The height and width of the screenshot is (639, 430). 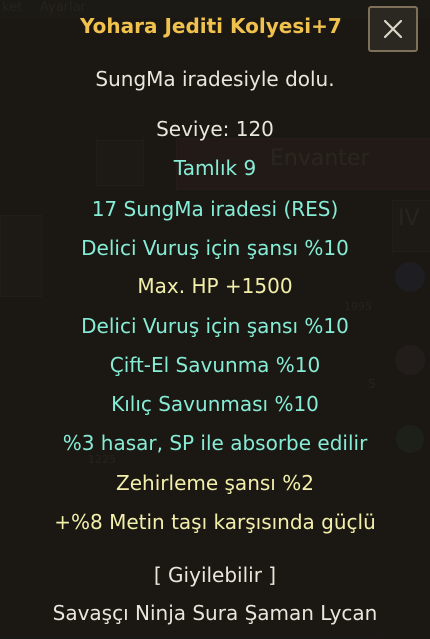 I want to click on item-level: Seviye: 120, so click(x=215, y=129).